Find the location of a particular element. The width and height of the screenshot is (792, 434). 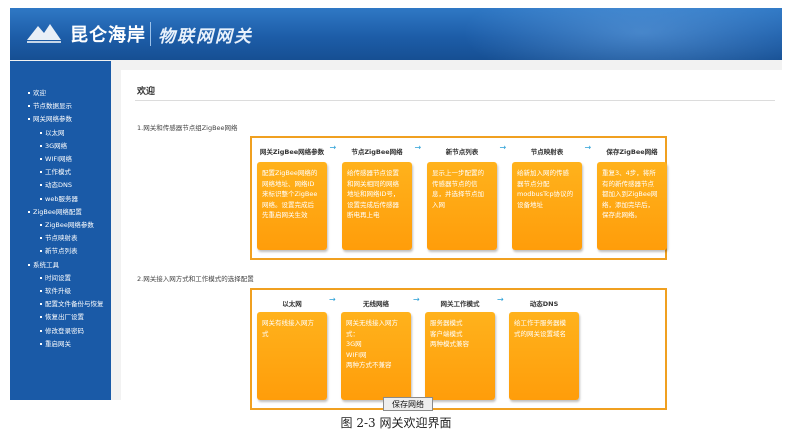

step-description-line: 断电再上电 is located at coordinates (363, 215).